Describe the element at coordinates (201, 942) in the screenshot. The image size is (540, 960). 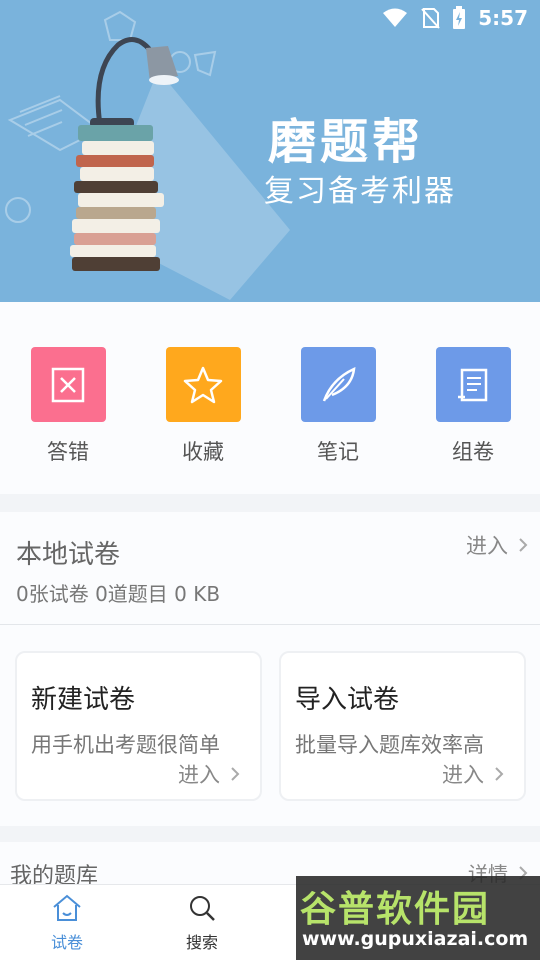
I see `tab-label: 搜索` at that location.